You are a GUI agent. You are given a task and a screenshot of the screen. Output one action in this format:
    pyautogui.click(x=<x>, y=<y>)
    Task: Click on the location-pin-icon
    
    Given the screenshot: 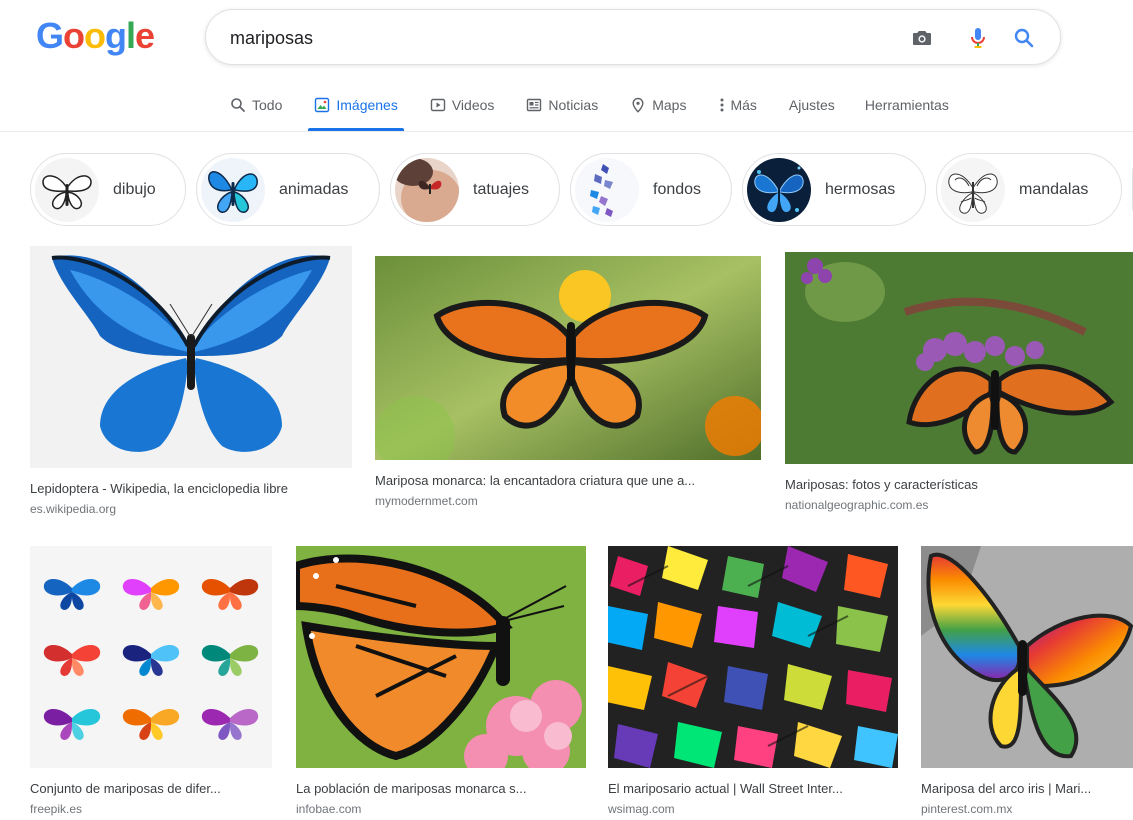 What is the action you would take?
    pyautogui.click(x=638, y=105)
    